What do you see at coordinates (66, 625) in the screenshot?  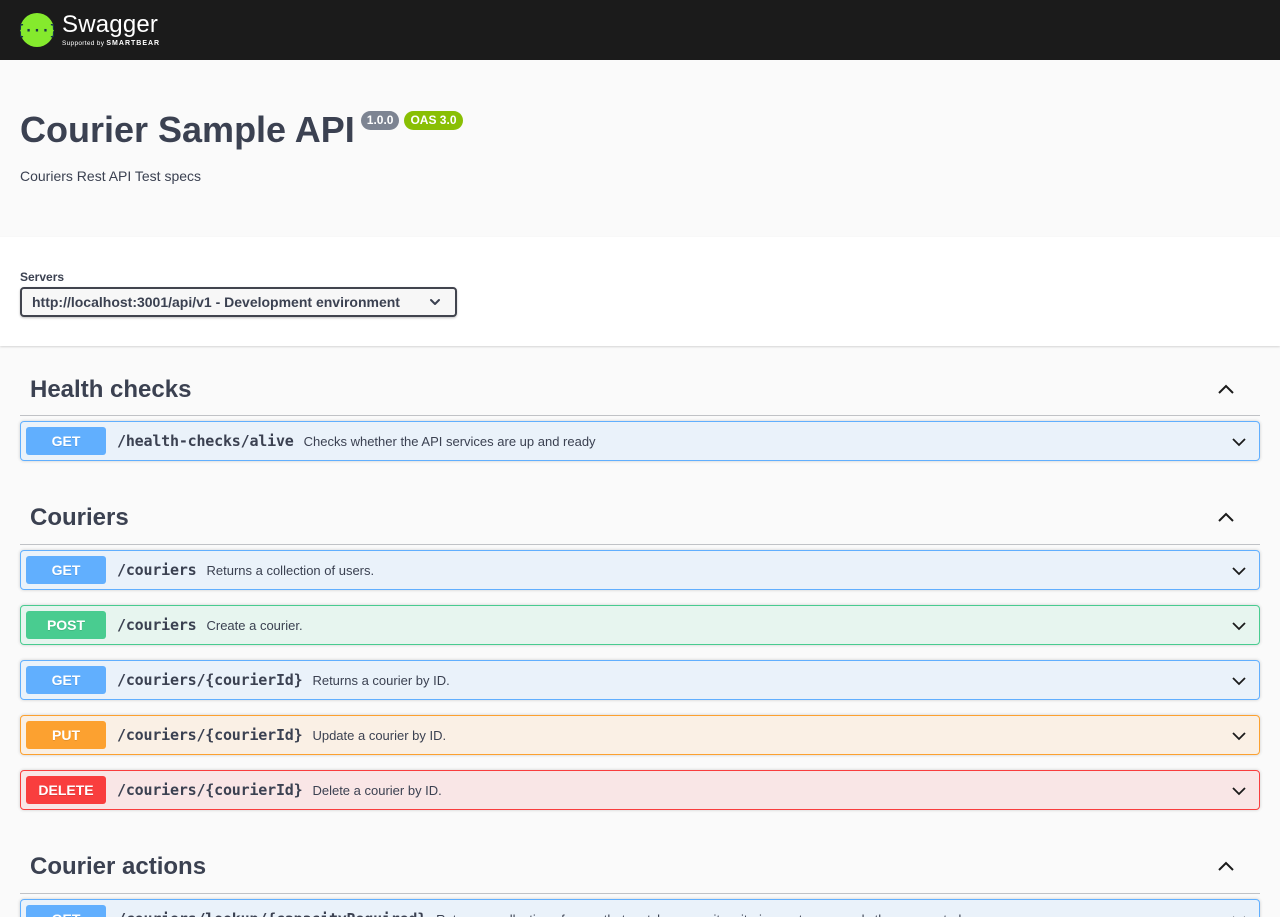 I see `method-badge: POST` at bounding box center [66, 625].